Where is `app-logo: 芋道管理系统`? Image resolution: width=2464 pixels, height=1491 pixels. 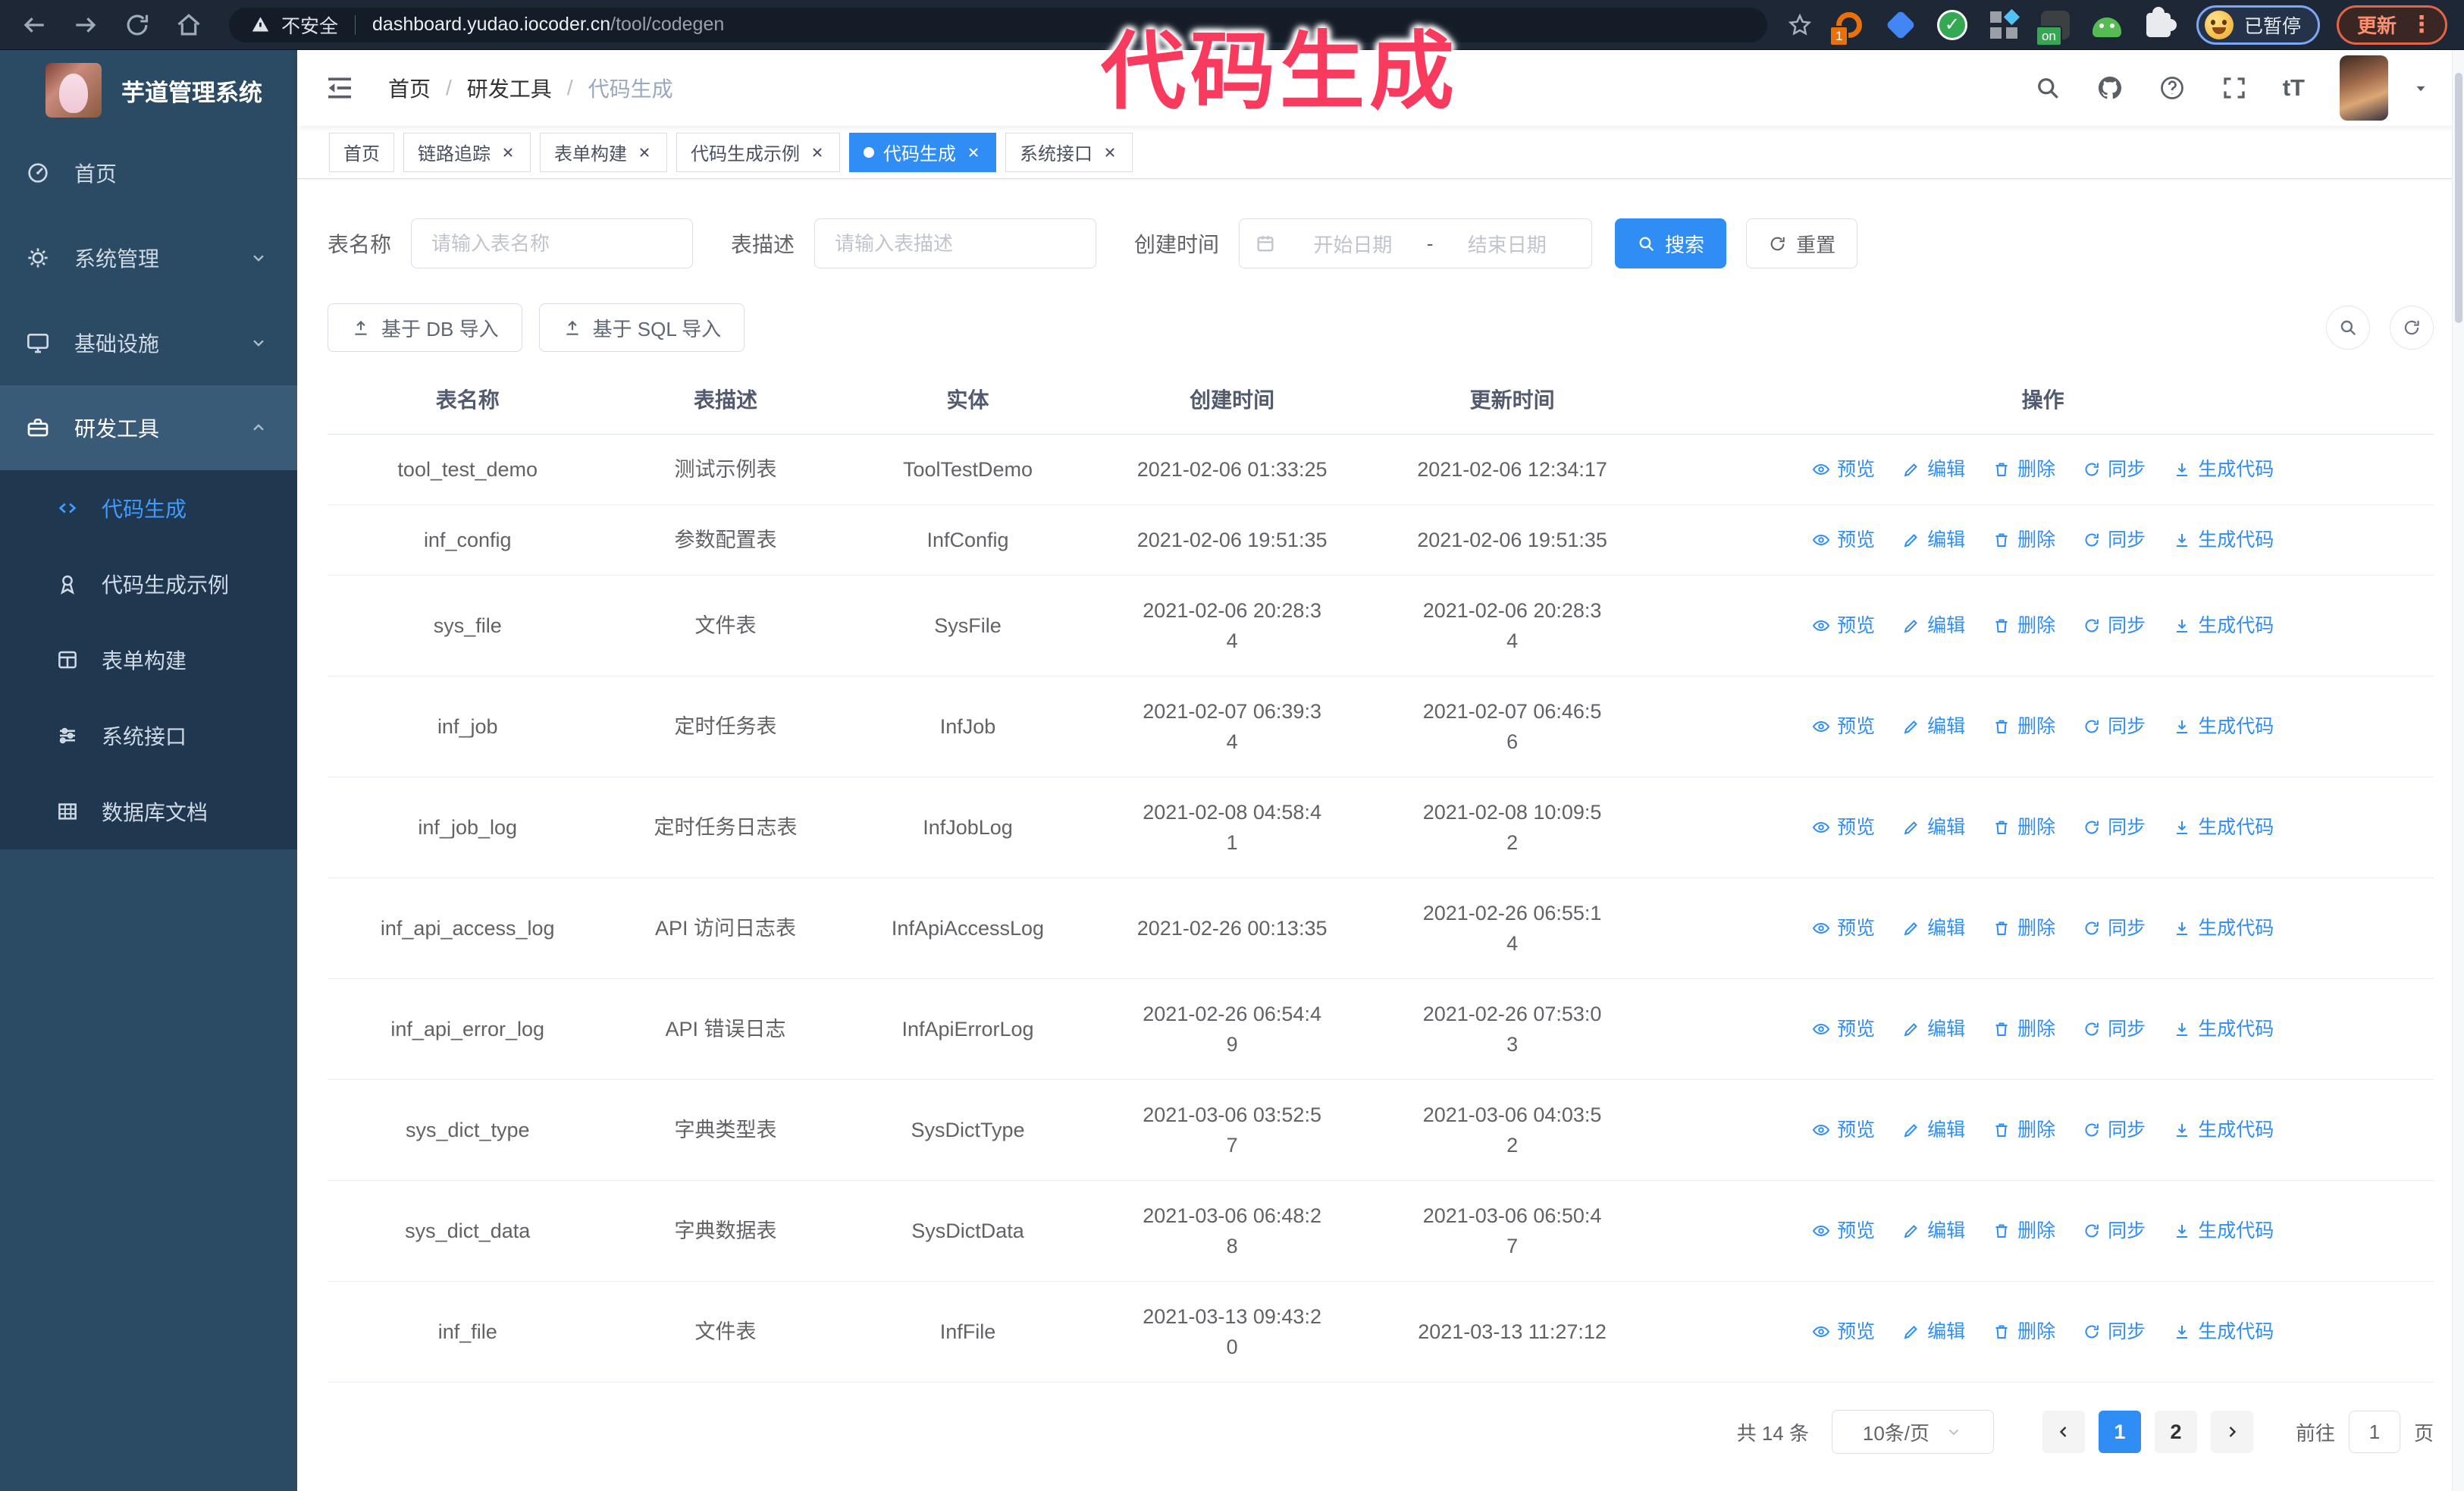
app-logo: 芋道管理系统 is located at coordinates (148, 90).